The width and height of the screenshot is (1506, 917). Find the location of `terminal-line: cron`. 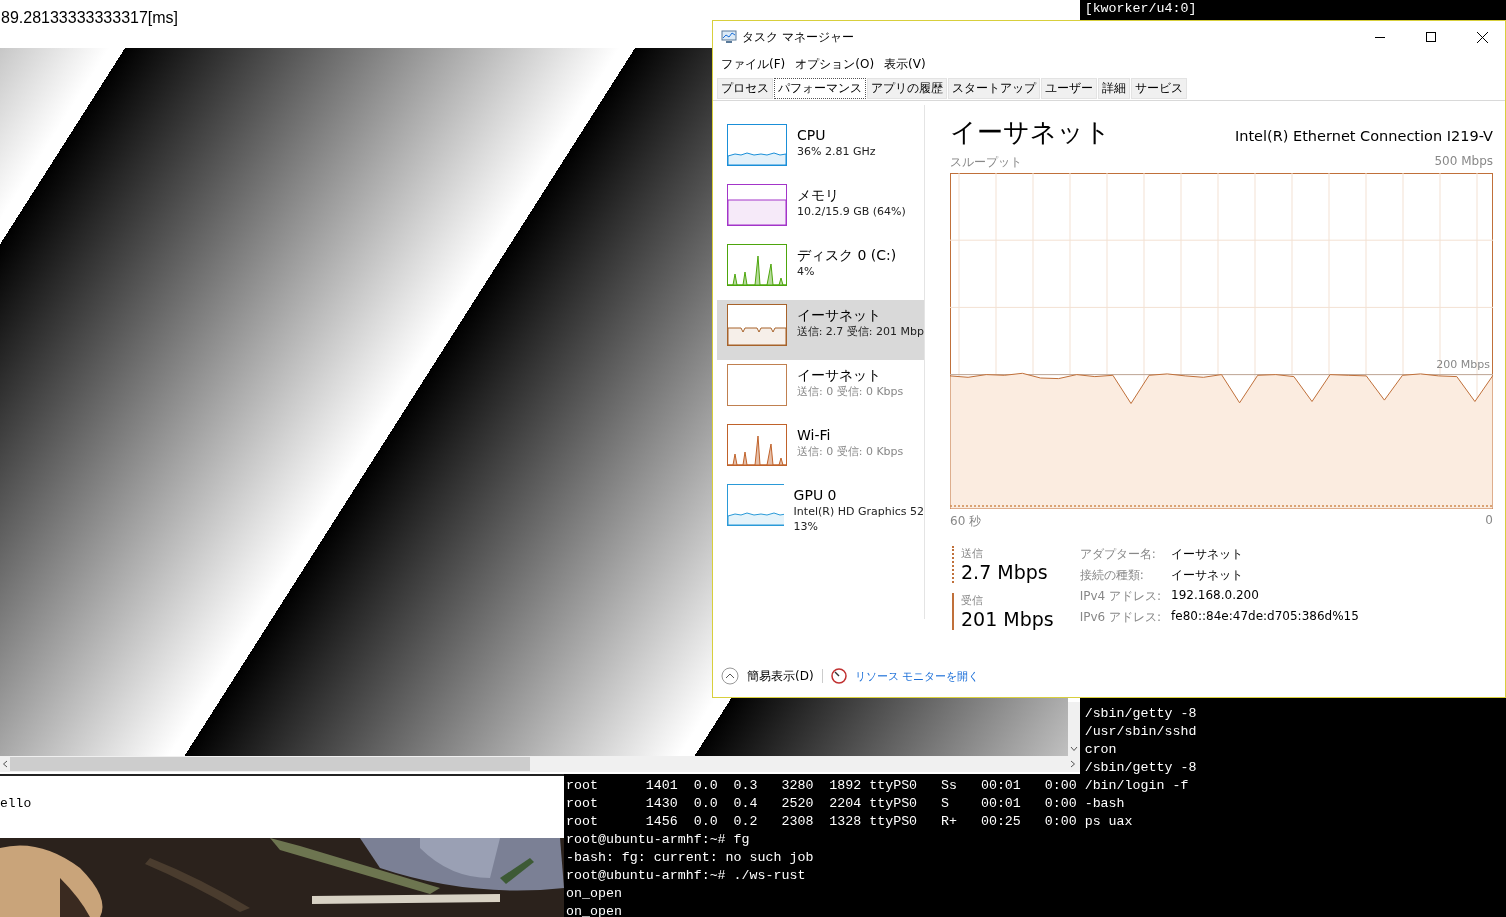

terminal-line: cron is located at coordinates (1101, 750).